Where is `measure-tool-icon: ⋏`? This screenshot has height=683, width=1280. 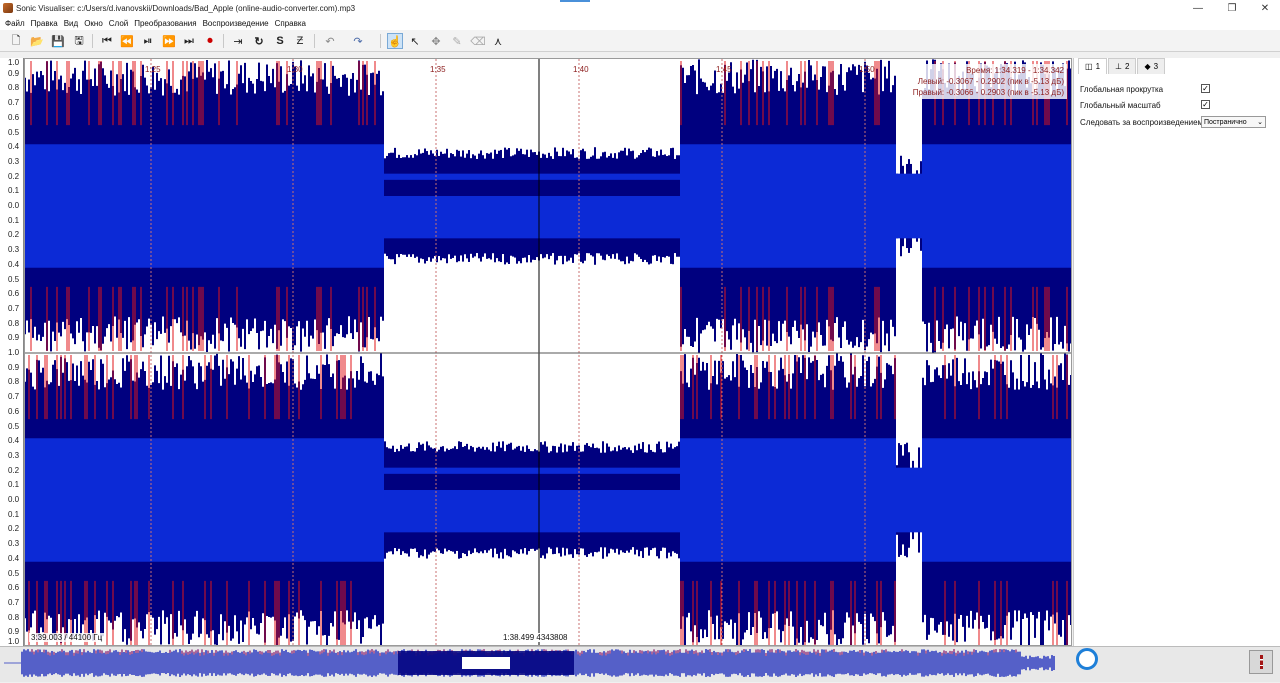 measure-tool-icon: ⋏ is located at coordinates (498, 41).